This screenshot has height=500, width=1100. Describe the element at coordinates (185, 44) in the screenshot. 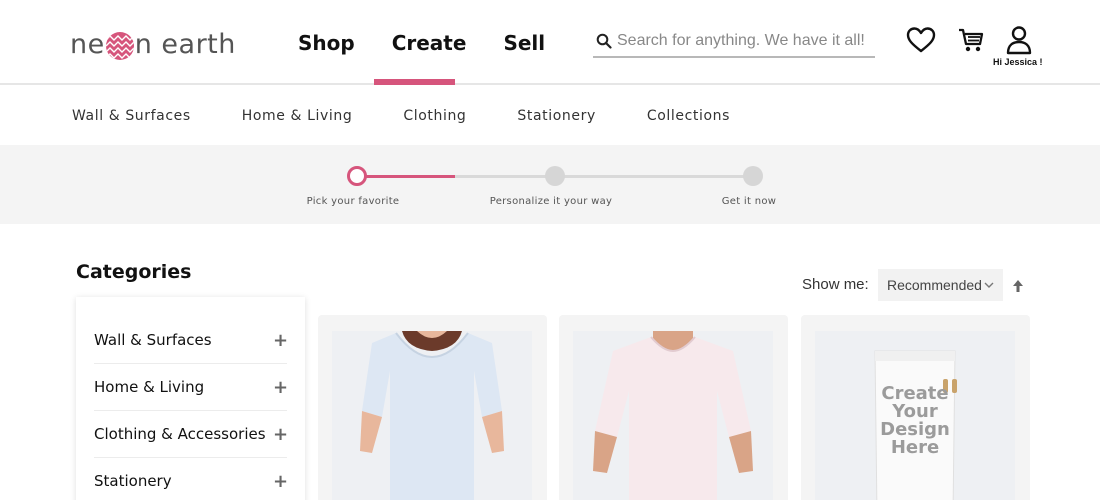

I see `logo-text-right: n earth` at that location.